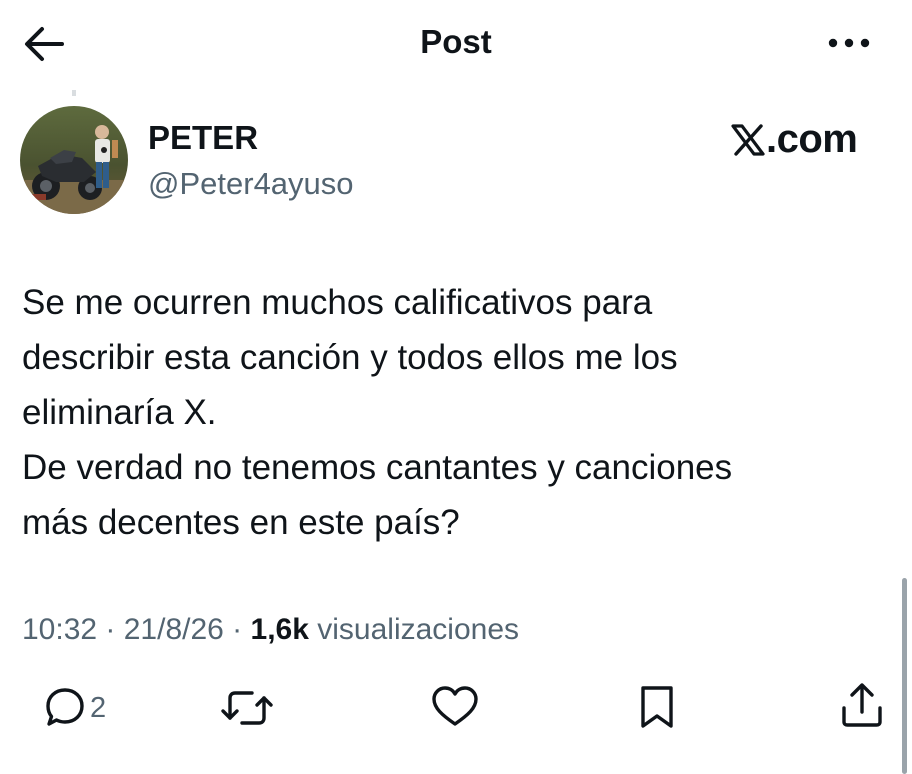  Describe the element at coordinates (203, 138) in the screenshot. I see `author-display-name: PETER` at that location.